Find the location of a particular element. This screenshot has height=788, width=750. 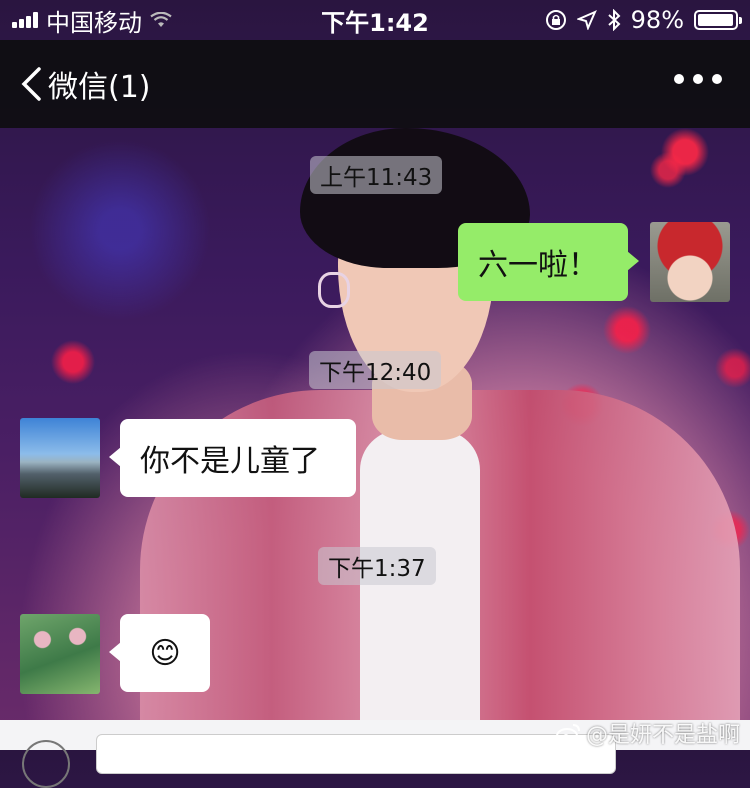

watermark-text: @是妍不是盐啊 is located at coordinates (662, 735).